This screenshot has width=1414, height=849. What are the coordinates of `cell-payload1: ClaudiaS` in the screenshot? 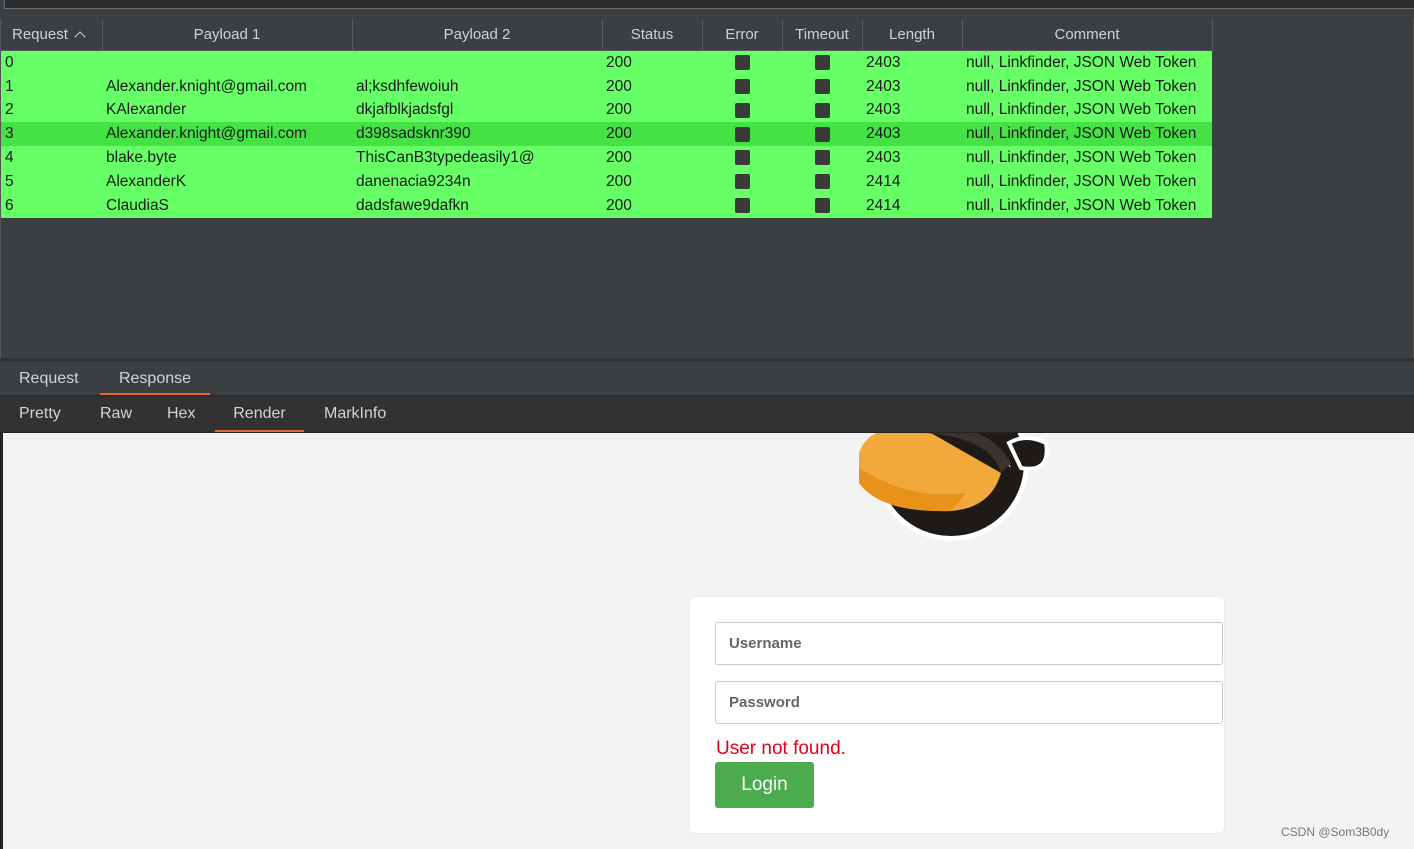 It's located at (227, 205).